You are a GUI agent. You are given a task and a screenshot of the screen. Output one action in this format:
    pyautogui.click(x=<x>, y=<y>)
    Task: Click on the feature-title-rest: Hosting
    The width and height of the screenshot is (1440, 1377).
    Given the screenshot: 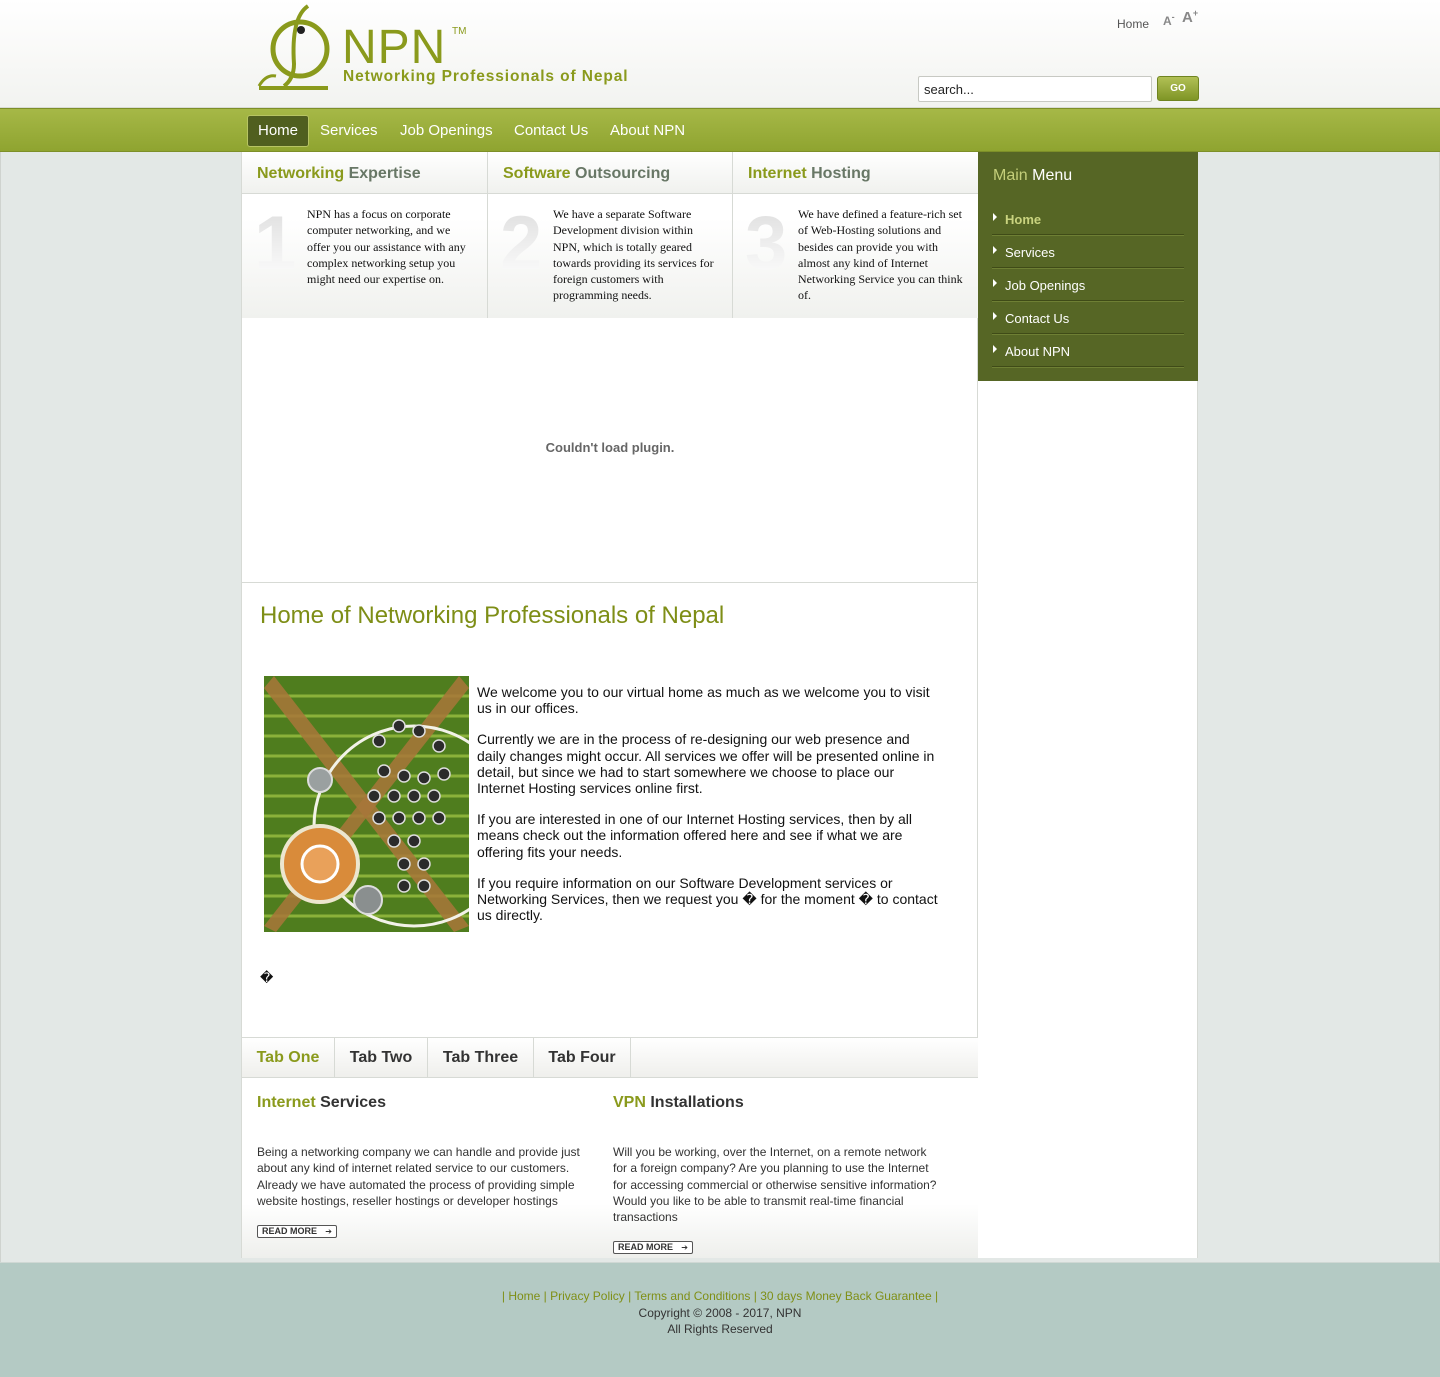 What is the action you would take?
    pyautogui.click(x=841, y=173)
    